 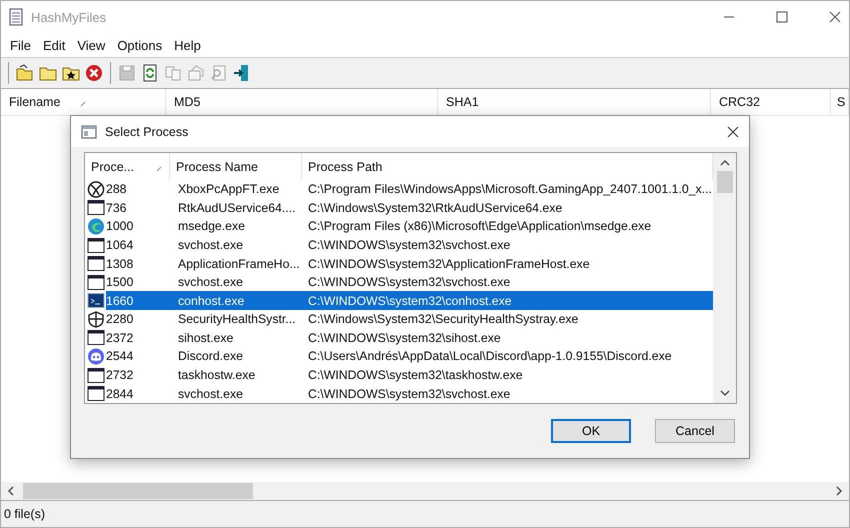 I want to click on ok-button: OK, so click(x=591, y=431).